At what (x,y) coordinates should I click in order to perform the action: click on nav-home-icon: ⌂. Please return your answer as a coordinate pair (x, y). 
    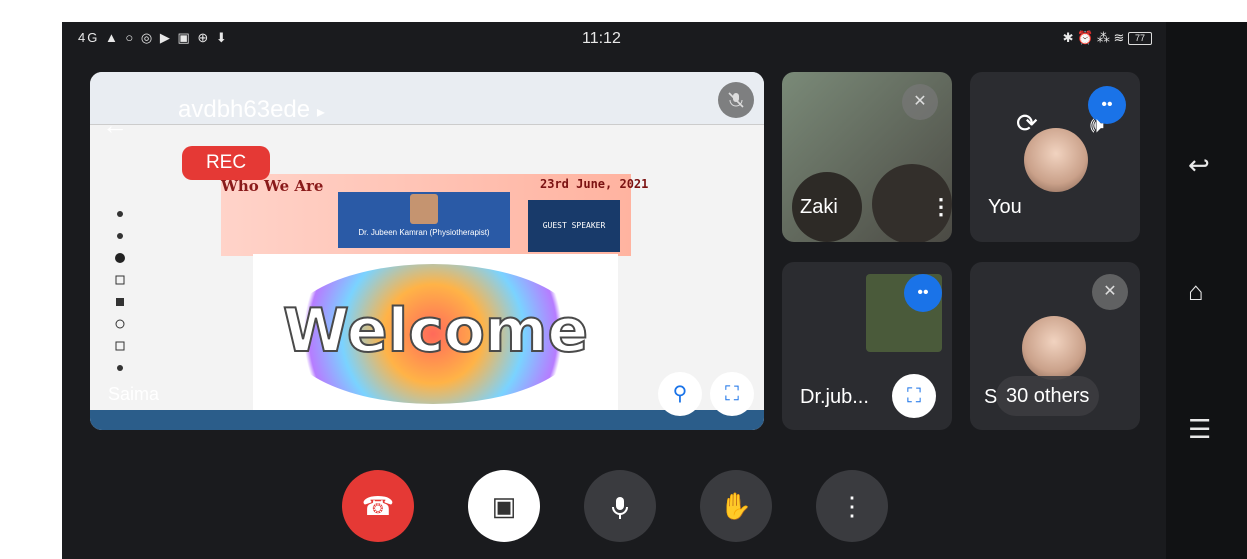
    Looking at the image, I should click on (1196, 291).